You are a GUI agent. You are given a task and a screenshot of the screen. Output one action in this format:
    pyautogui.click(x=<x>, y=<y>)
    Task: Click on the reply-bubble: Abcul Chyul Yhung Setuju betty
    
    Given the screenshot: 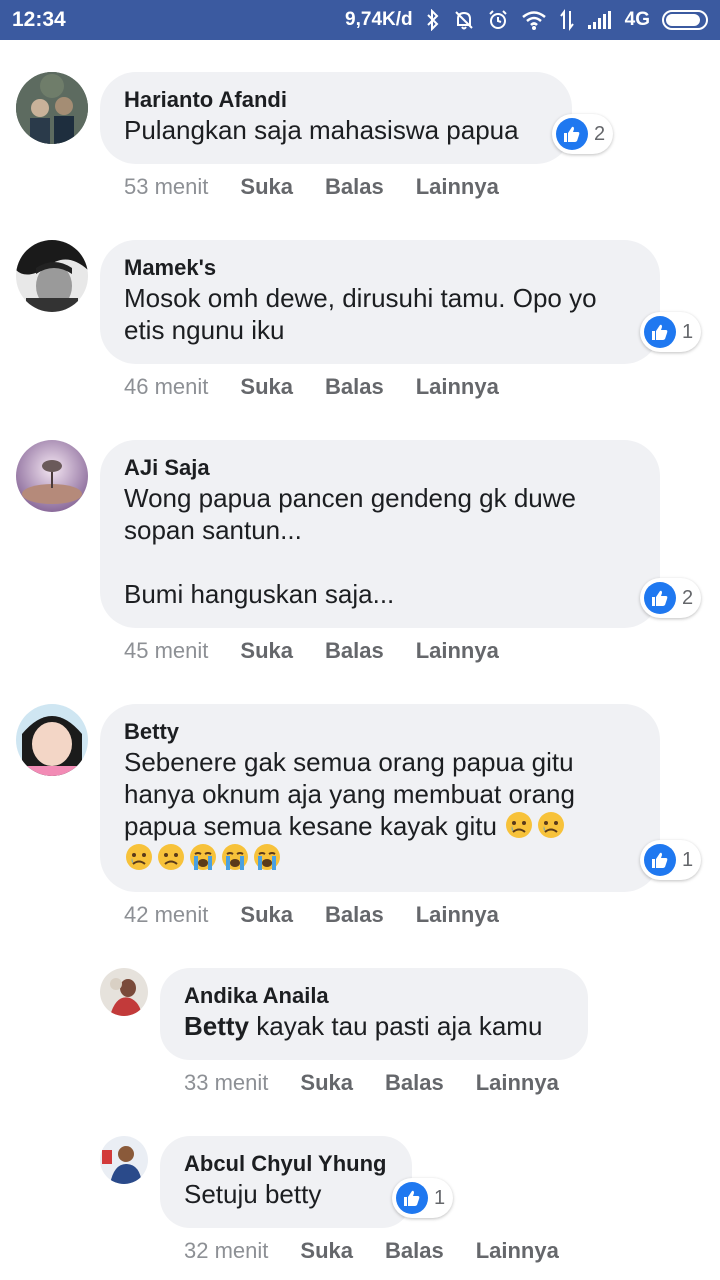 What is the action you would take?
    pyautogui.click(x=286, y=1182)
    